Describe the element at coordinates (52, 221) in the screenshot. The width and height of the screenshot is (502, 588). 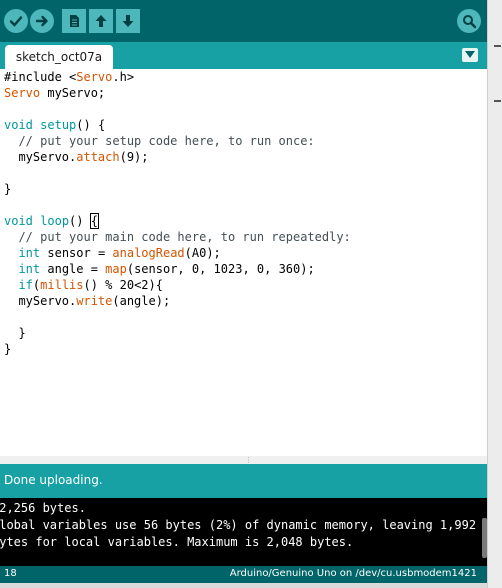
I see `code-line: void loop() {` at that location.